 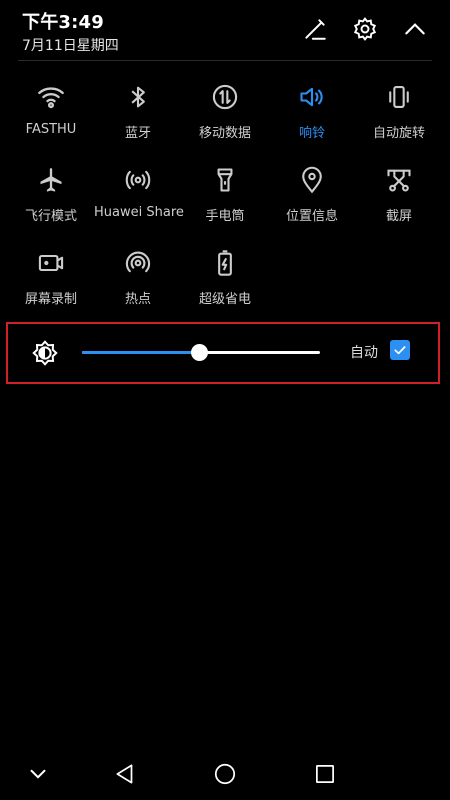 I want to click on rotate-icon, so click(x=399, y=97).